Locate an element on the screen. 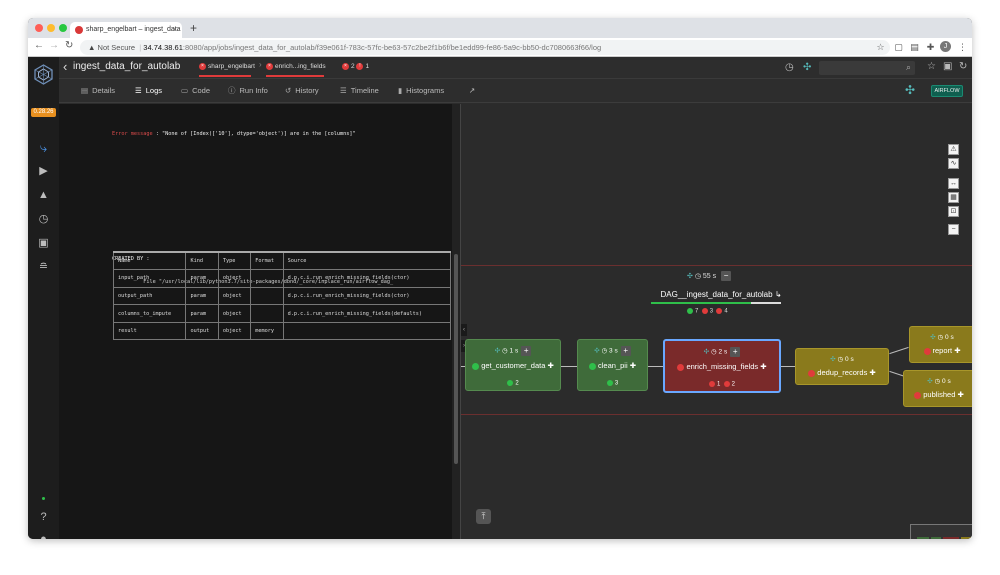 The height and width of the screenshot is (575, 1000). dag-node-clean-pii: ✣ ◷ 3 s + clean_pii ✚ 3 is located at coordinates (612, 365).